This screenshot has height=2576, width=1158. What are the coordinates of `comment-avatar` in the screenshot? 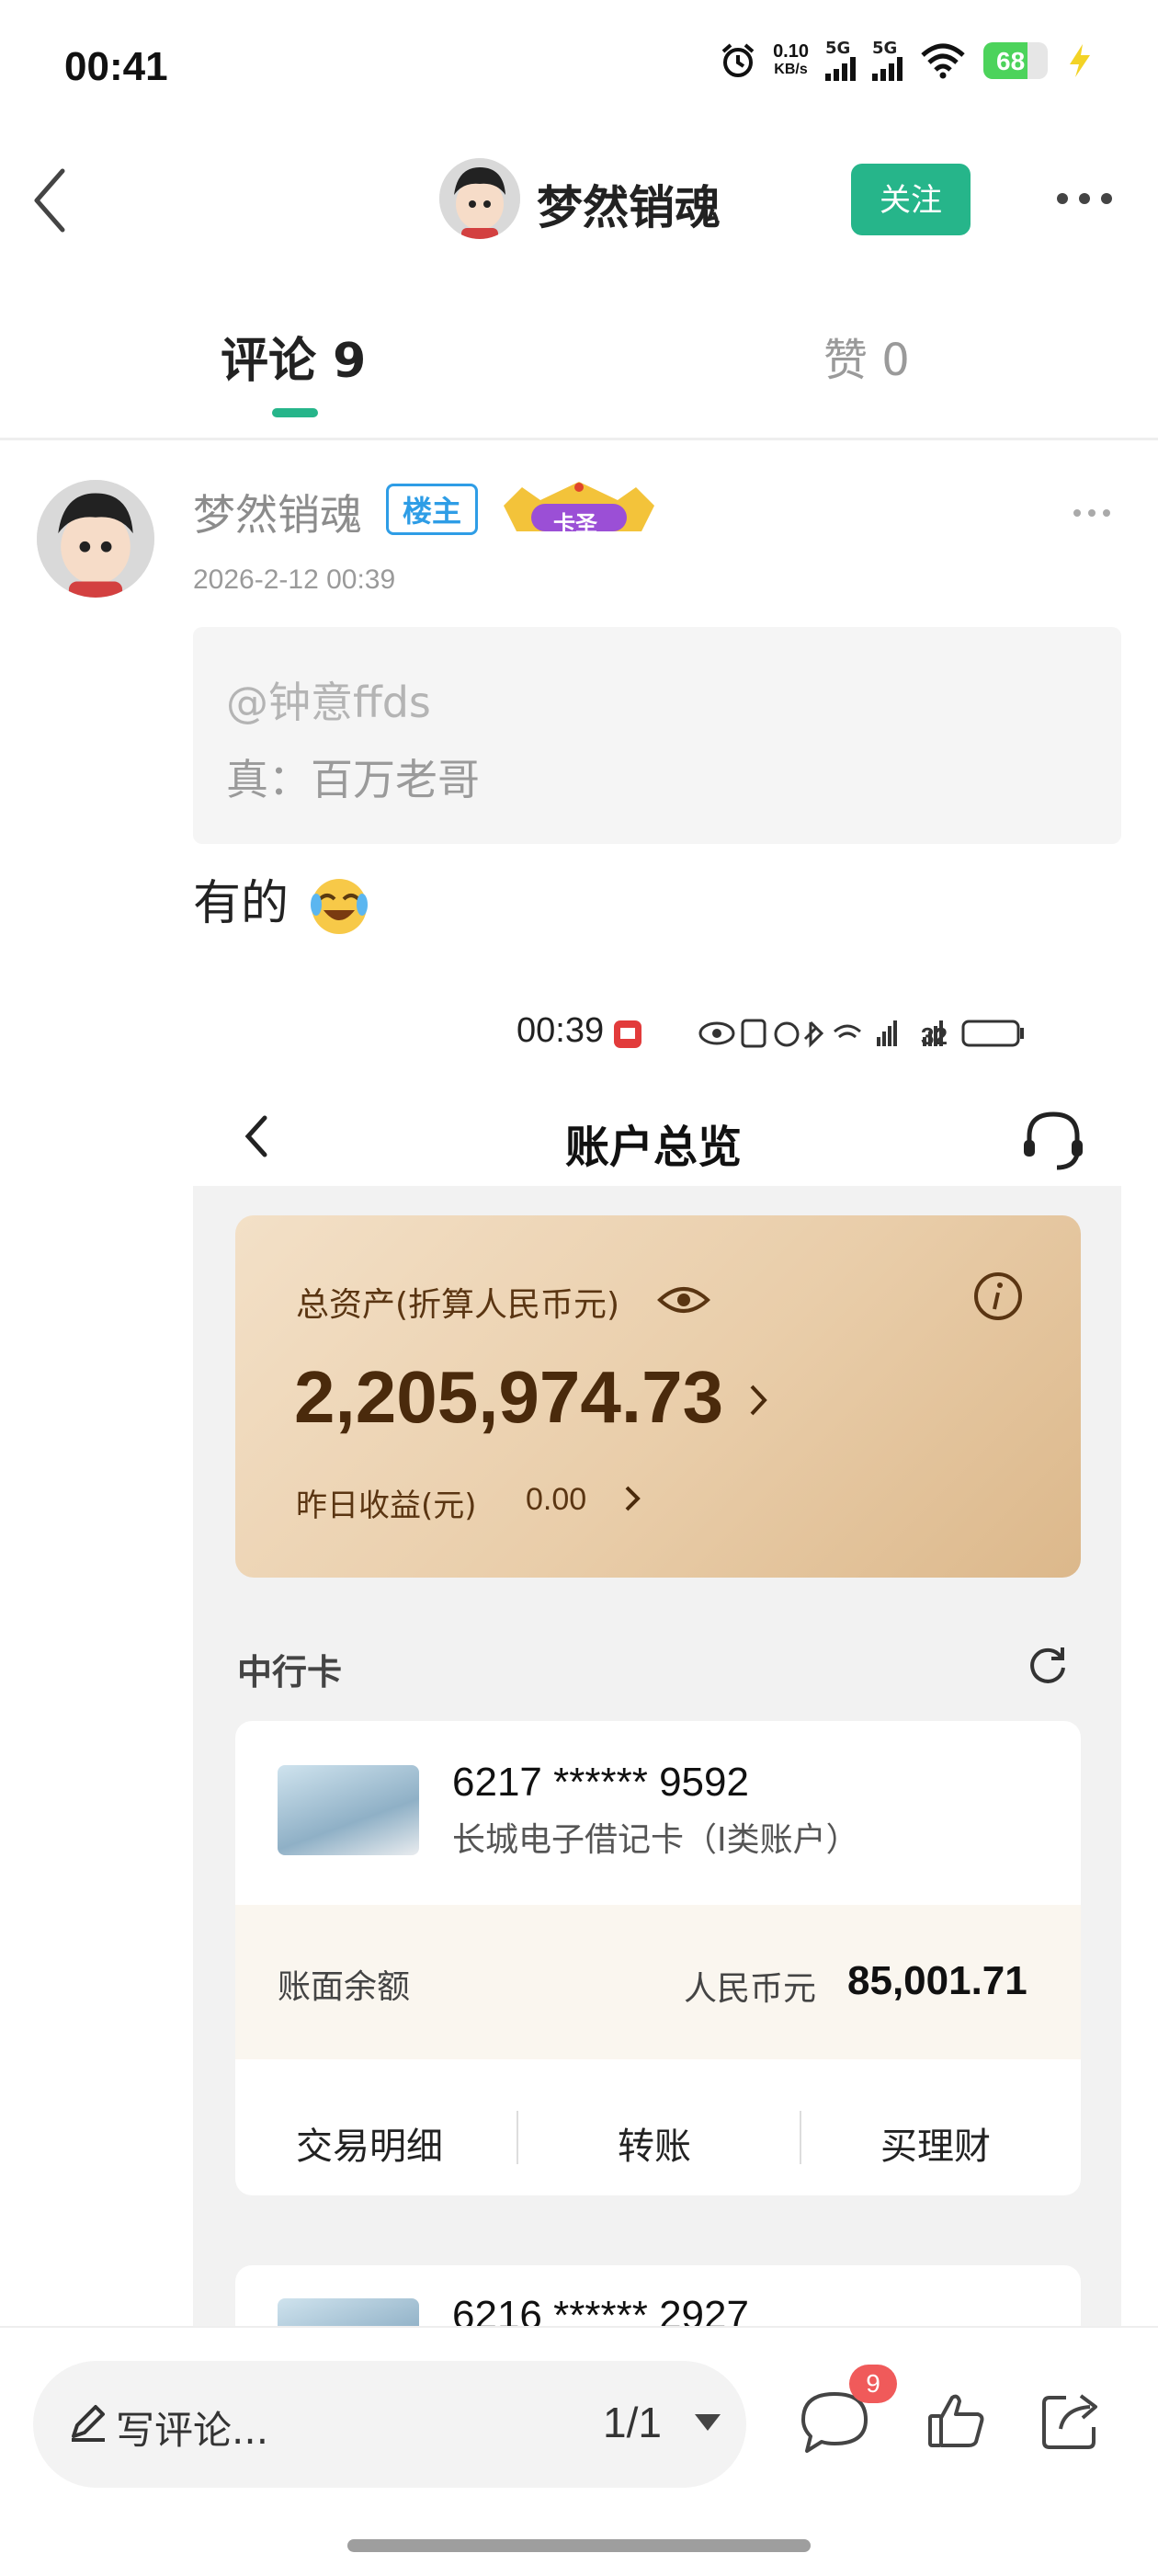 It's located at (95, 539).